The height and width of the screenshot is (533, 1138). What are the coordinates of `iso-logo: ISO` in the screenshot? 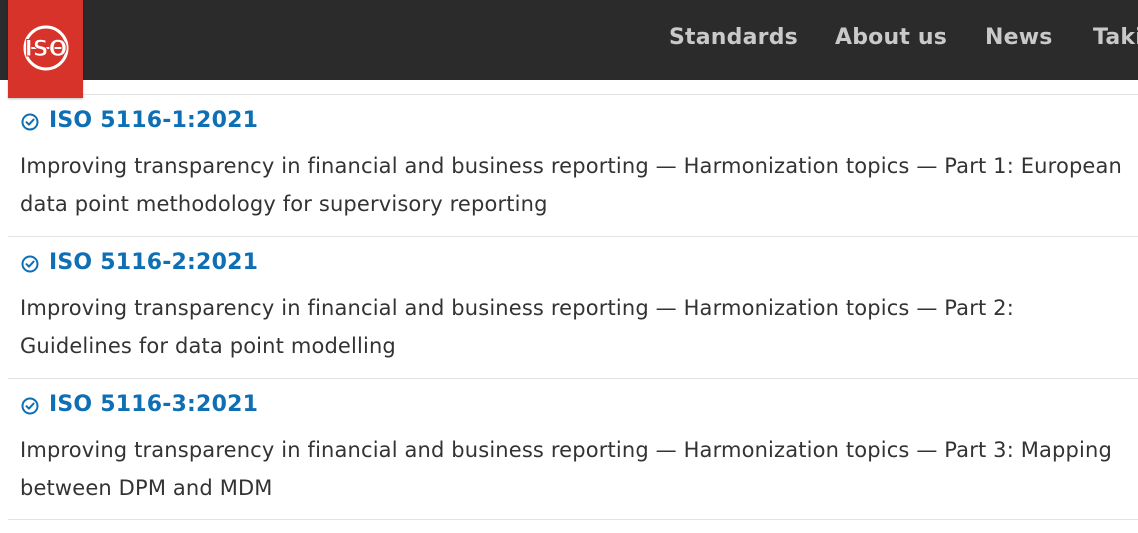 It's located at (45, 49).